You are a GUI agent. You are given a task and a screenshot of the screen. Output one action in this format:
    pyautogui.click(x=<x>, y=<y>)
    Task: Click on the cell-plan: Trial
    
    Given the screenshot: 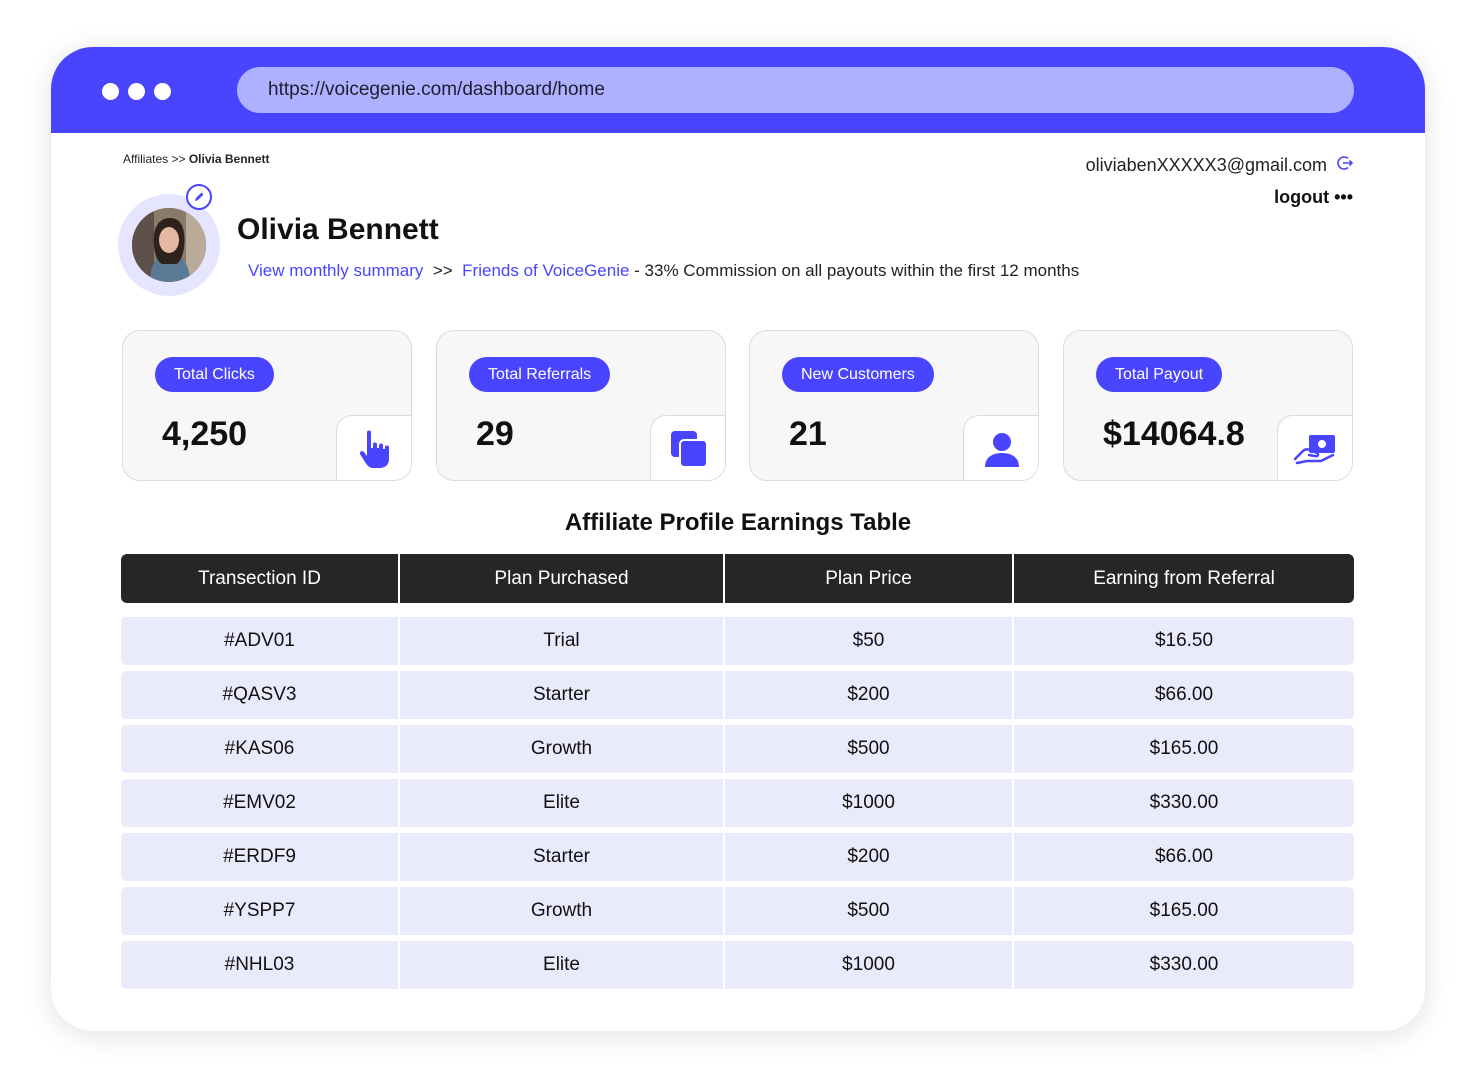 What is the action you would take?
    pyautogui.click(x=562, y=641)
    